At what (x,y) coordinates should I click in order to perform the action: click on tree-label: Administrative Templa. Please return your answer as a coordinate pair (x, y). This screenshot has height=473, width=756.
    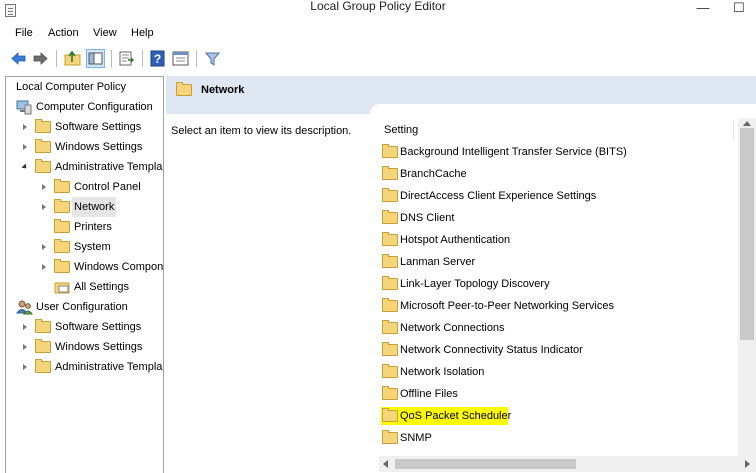
    Looking at the image, I should click on (109, 167).